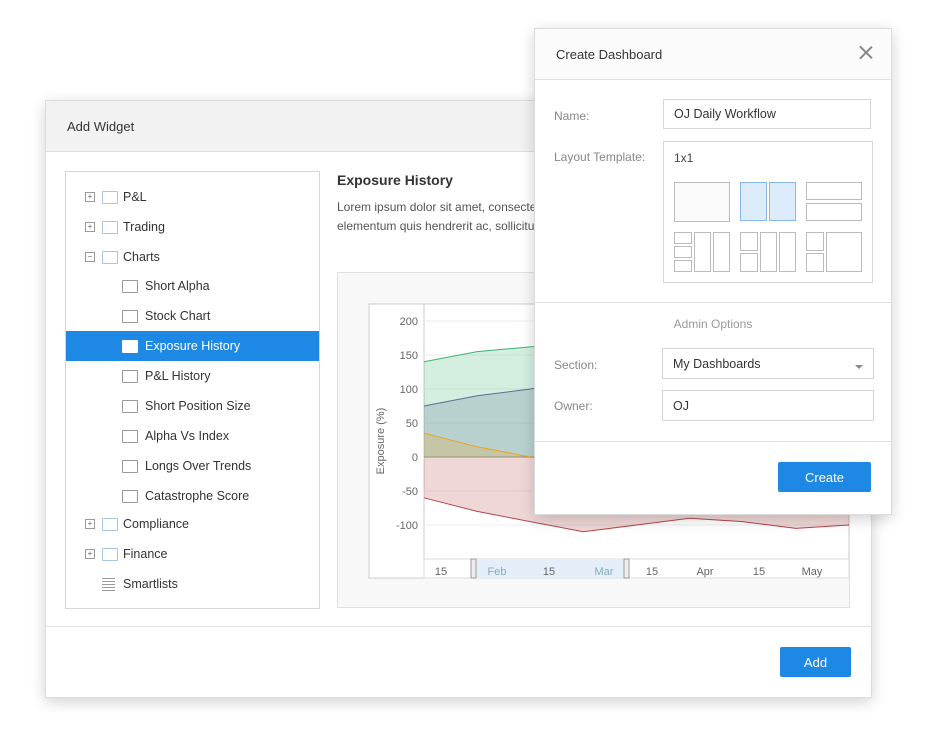  What do you see at coordinates (409, 390) in the screenshot?
I see `y-tick-label: 100` at bounding box center [409, 390].